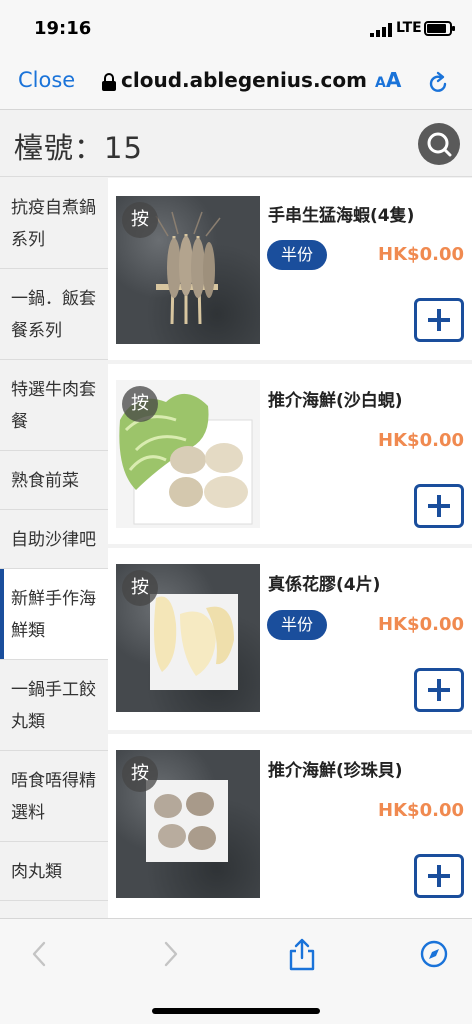 The width and height of the screenshot is (472, 1024). I want to click on category-label-line1: 熟食前菜, so click(45, 481).